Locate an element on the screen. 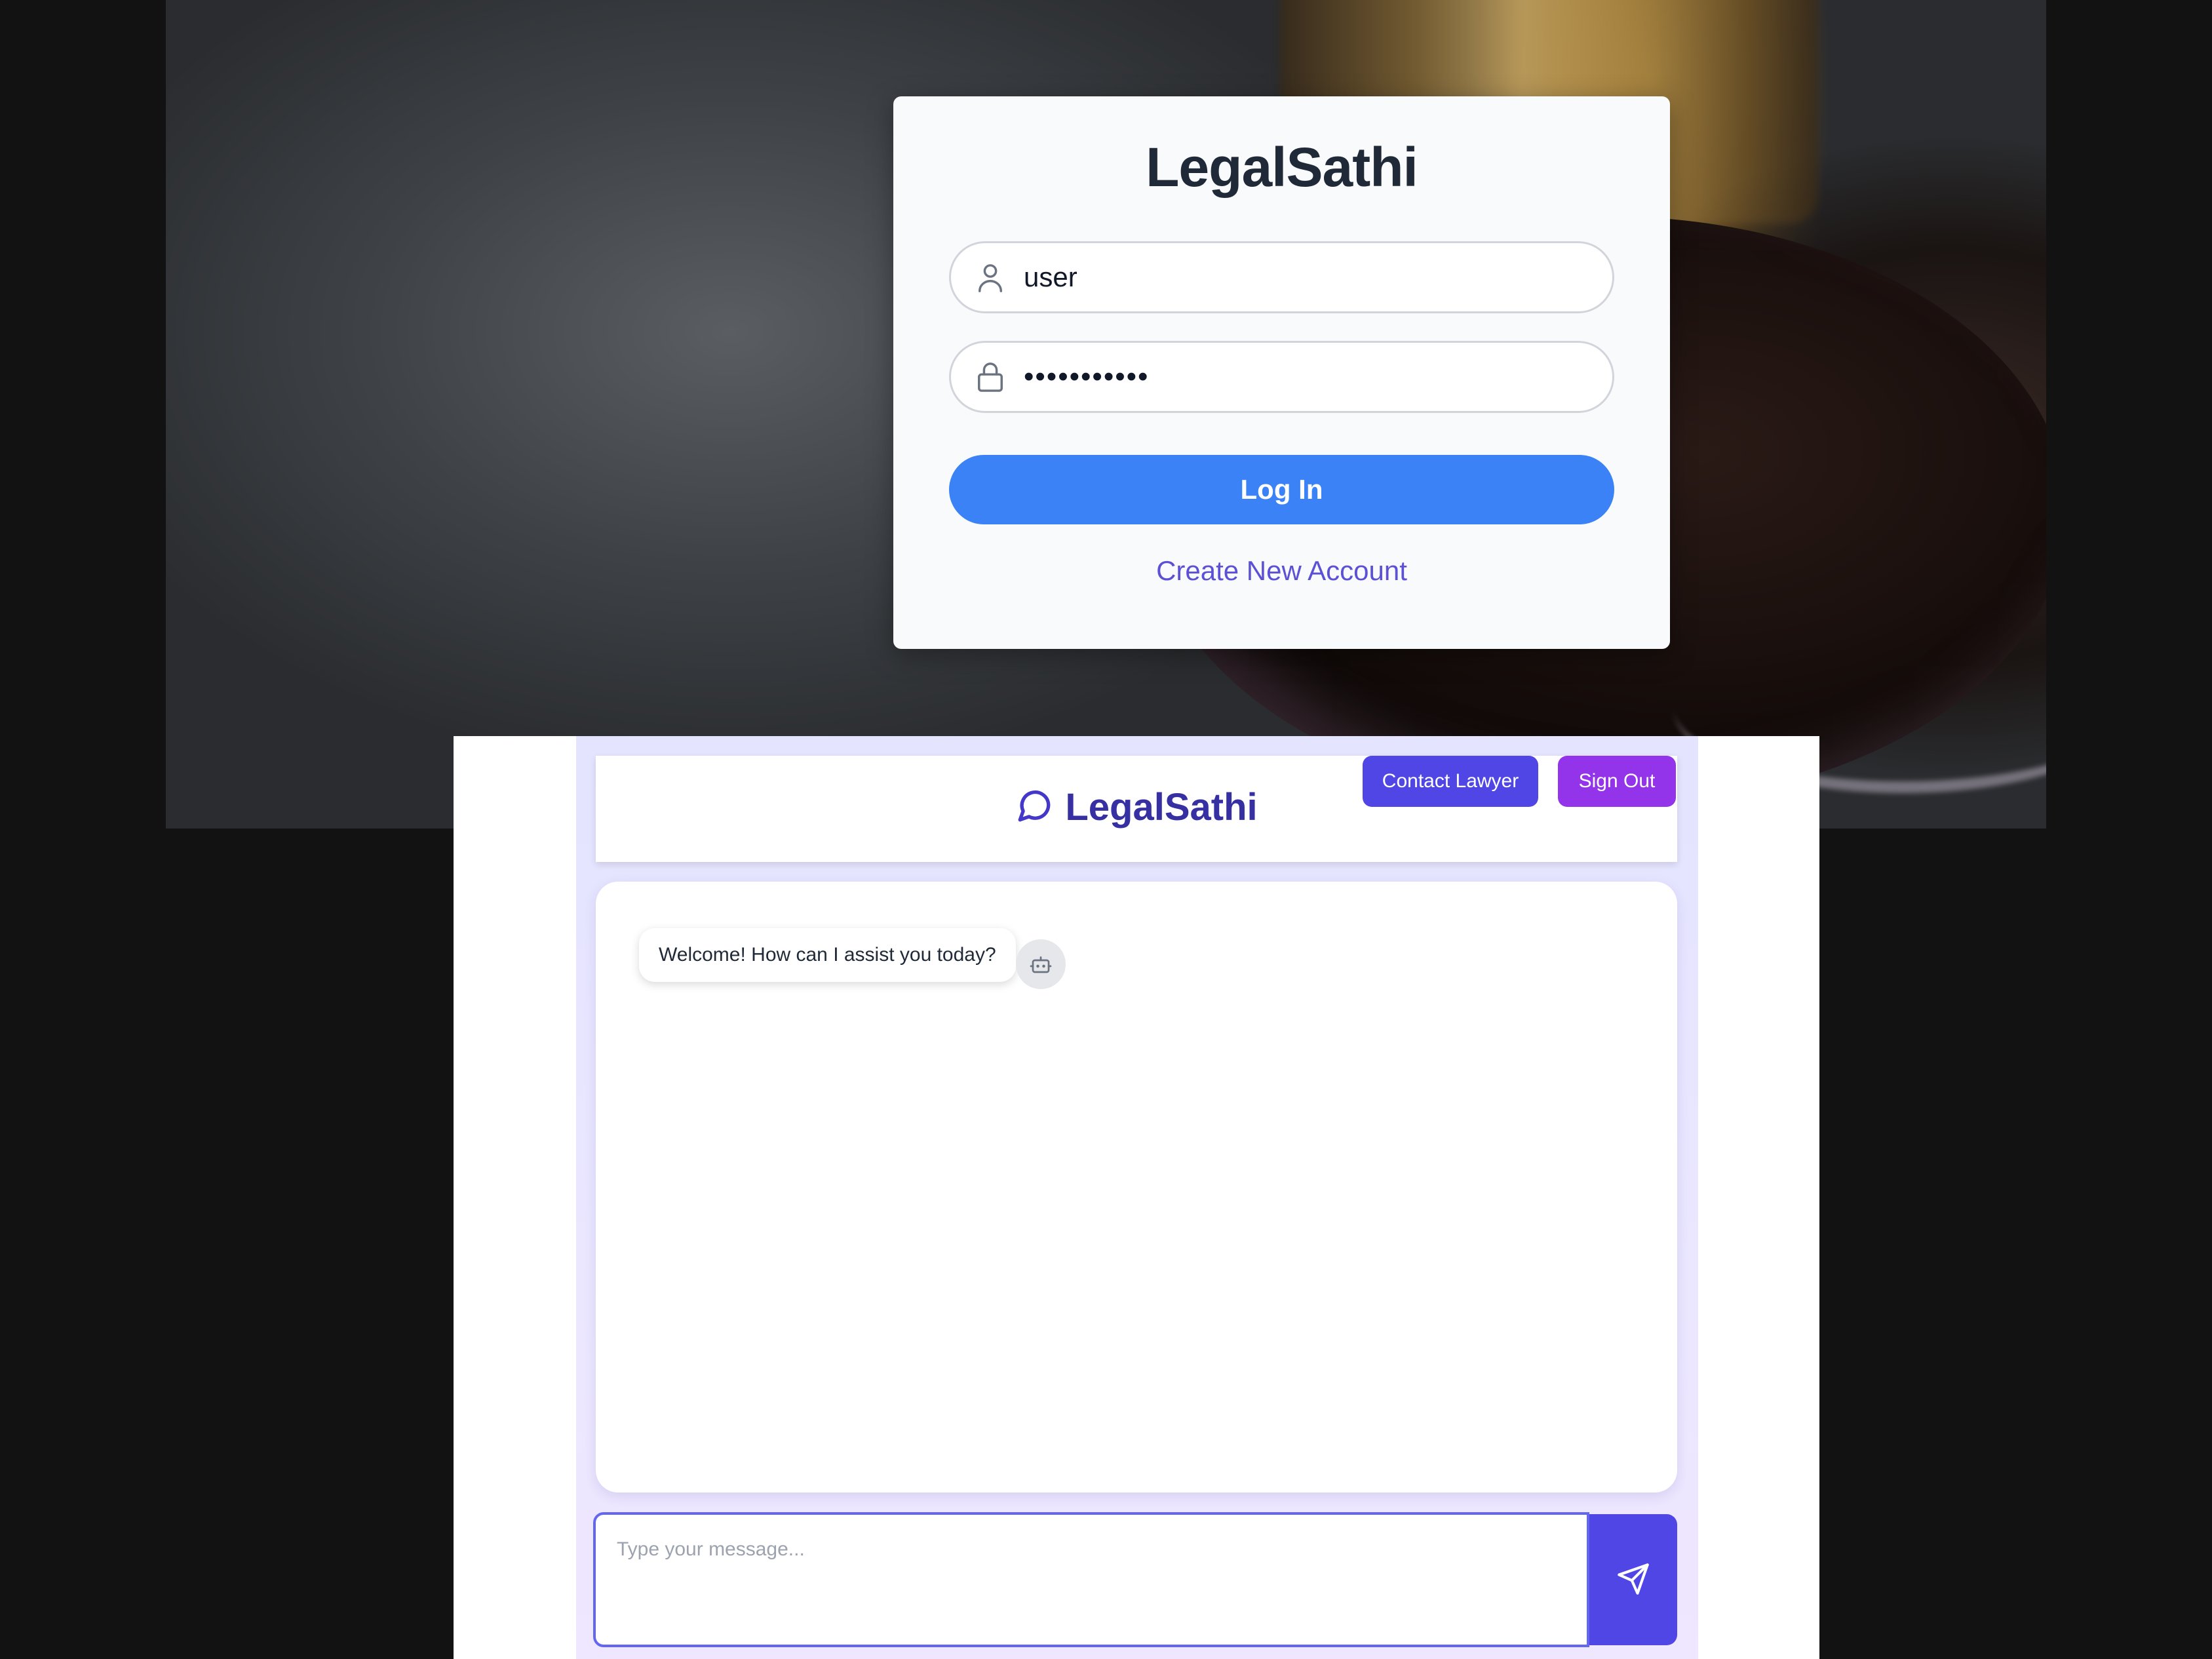 The image size is (2212, 1659). username-field is located at coordinates (1281, 277).